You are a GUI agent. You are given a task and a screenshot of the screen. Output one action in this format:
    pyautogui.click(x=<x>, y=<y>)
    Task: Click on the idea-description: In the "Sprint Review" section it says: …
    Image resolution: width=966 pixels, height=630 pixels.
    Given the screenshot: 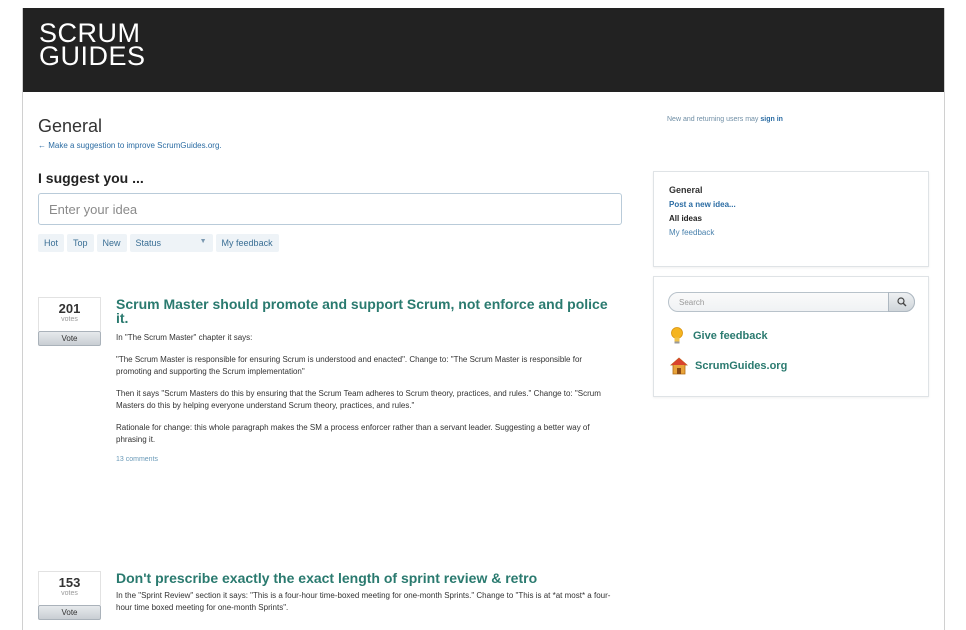 What is the action you would take?
    pyautogui.click(x=366, y=602)
    